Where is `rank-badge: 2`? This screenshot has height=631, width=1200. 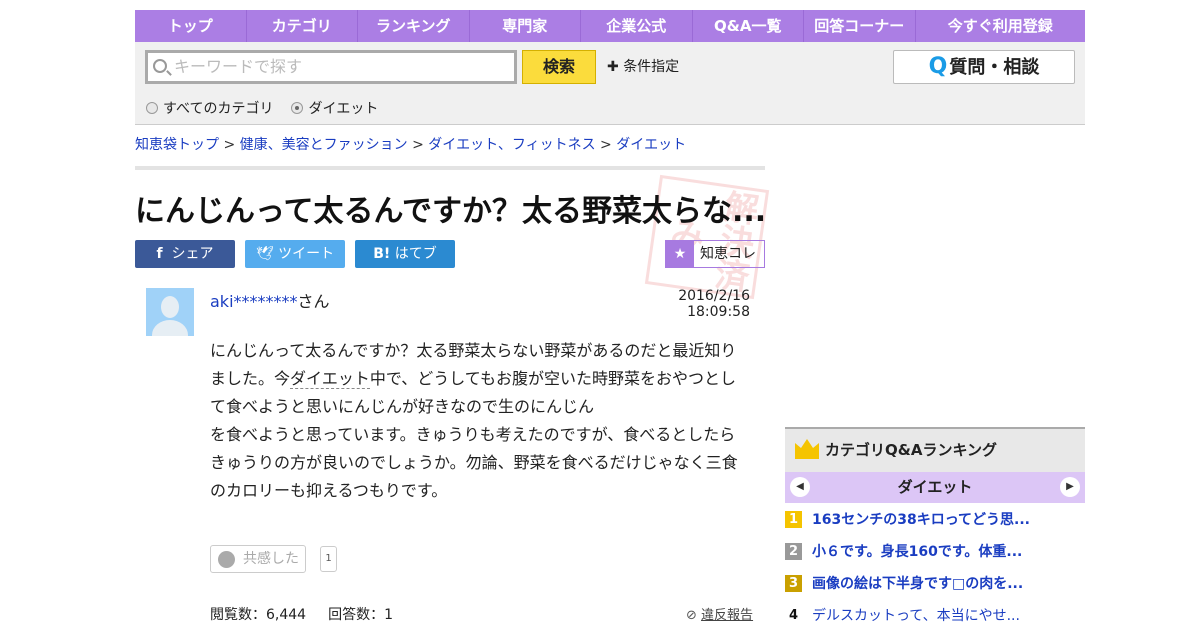 rank-badge: 2 is located at coordinates (793, 551).